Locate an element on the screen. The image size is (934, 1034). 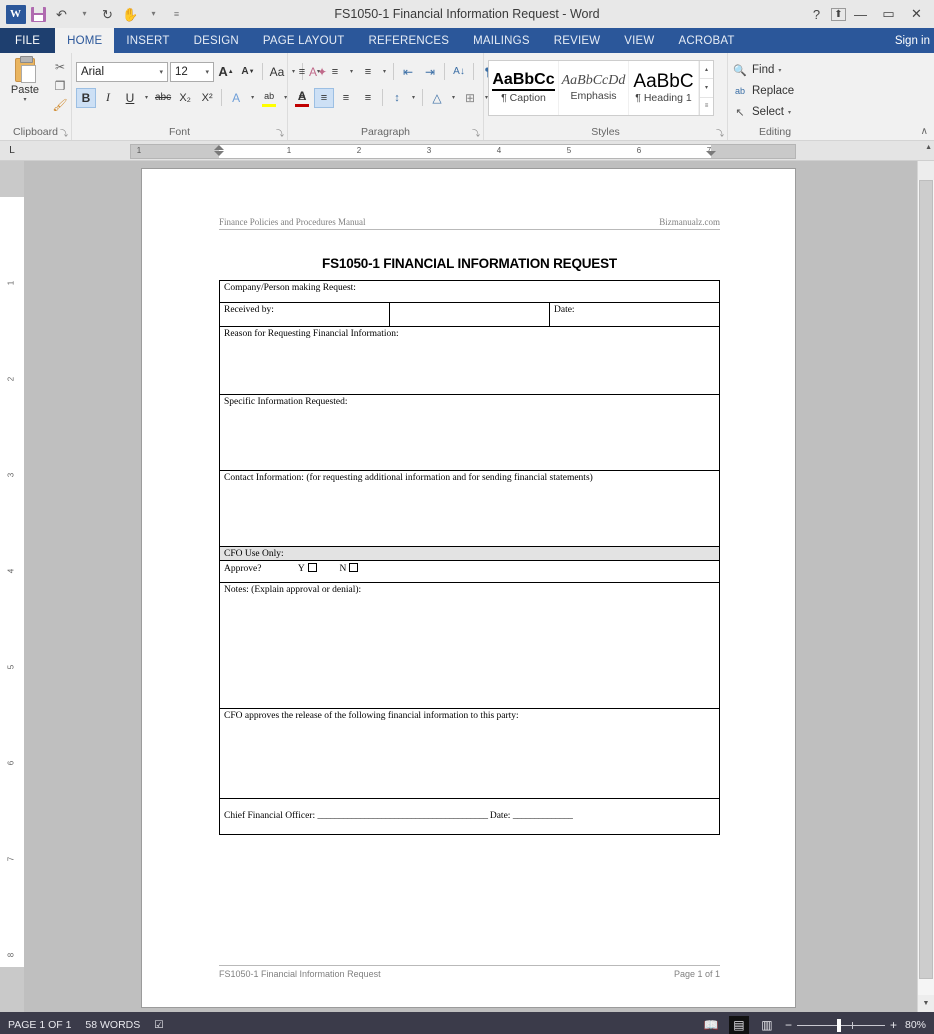
tab-design: DESIGN is located at coordinates (216, 40).